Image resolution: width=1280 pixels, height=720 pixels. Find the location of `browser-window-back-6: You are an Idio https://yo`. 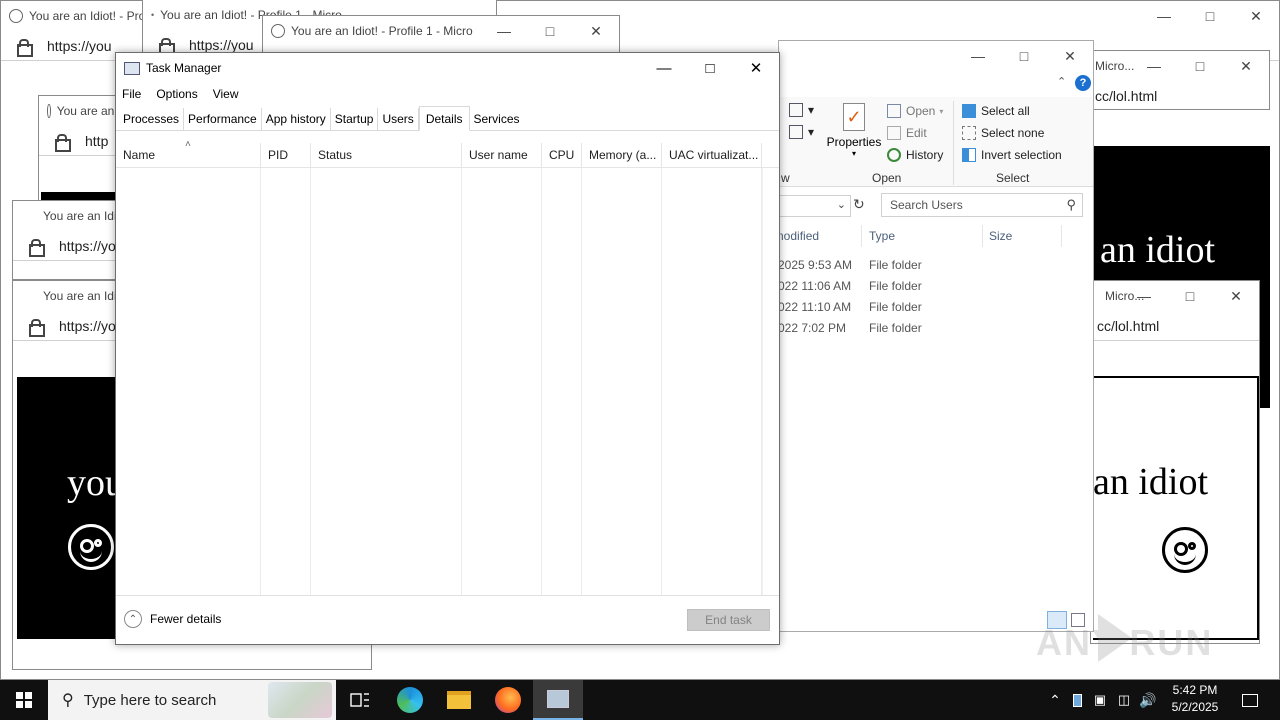

browser-window-back-6: You are an Idio https://yo is located at coordinates (67, 240).